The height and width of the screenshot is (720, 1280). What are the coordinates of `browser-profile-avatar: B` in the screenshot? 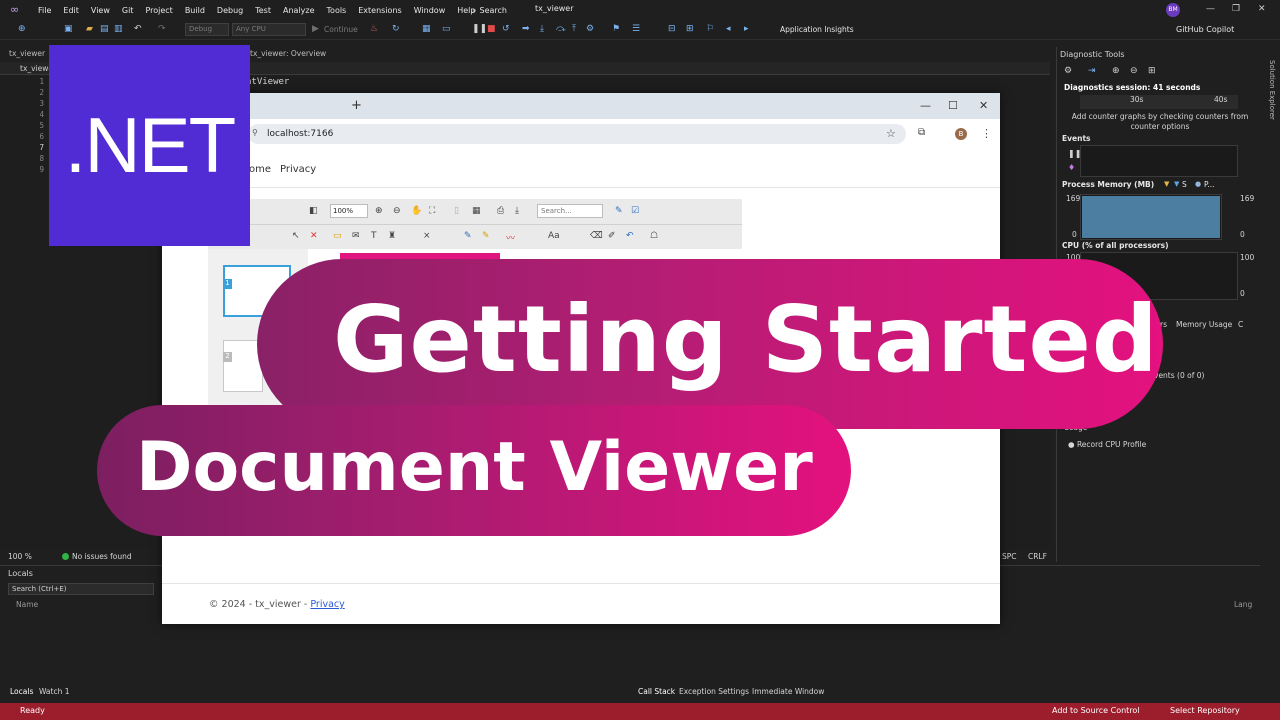 It's located at (961, 134).